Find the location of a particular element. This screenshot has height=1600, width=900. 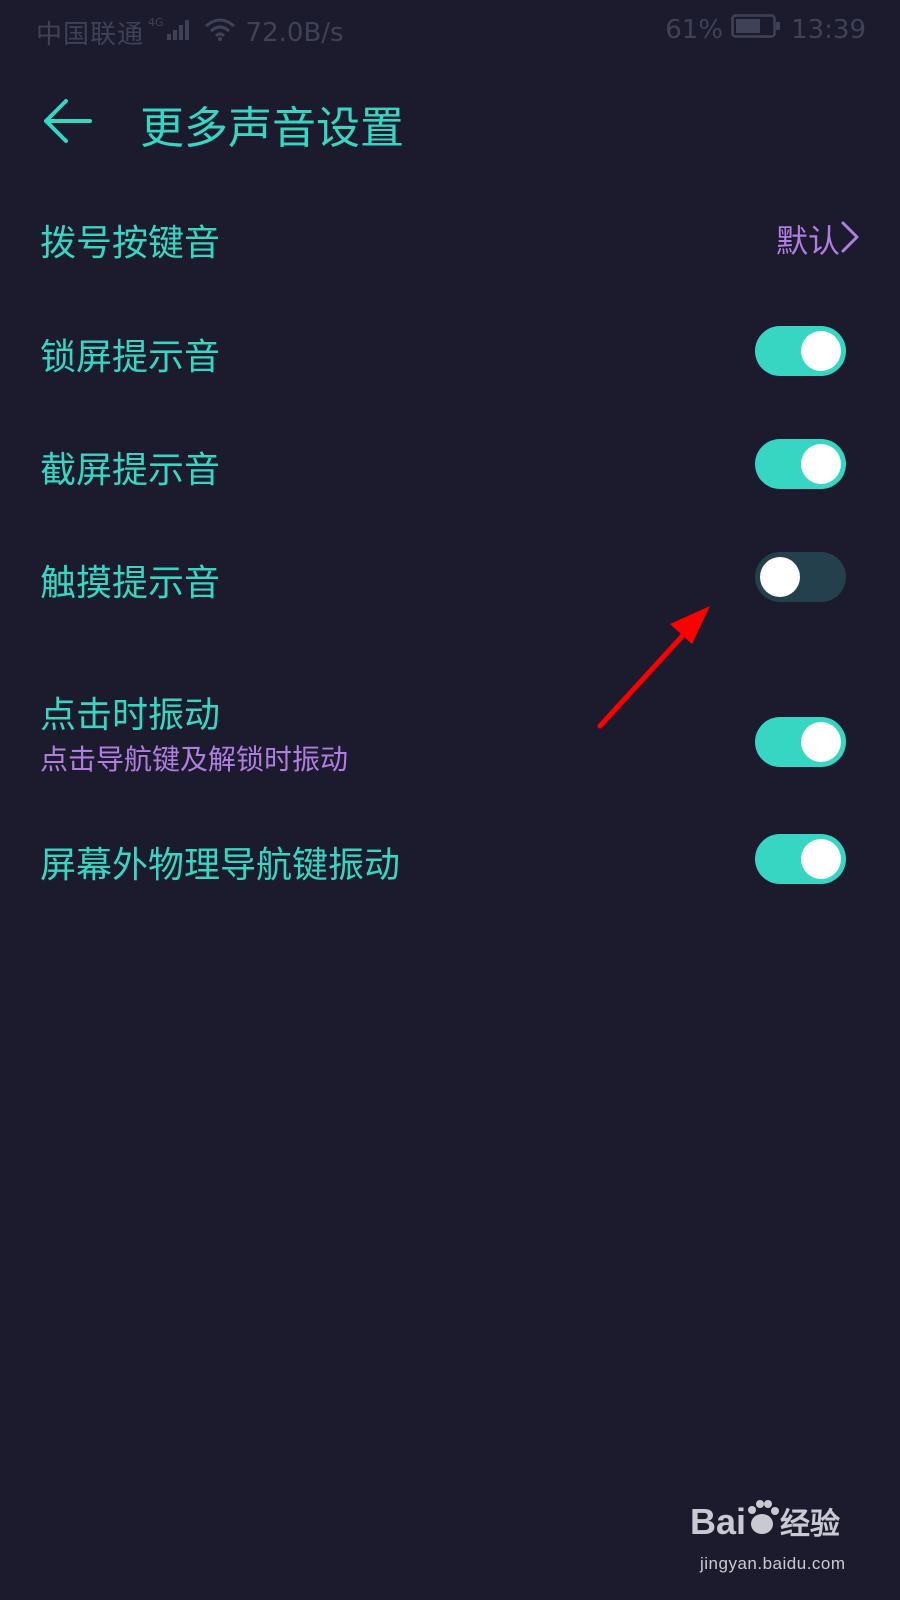

svg-text: Bai is located at coordinates (718, 1521).